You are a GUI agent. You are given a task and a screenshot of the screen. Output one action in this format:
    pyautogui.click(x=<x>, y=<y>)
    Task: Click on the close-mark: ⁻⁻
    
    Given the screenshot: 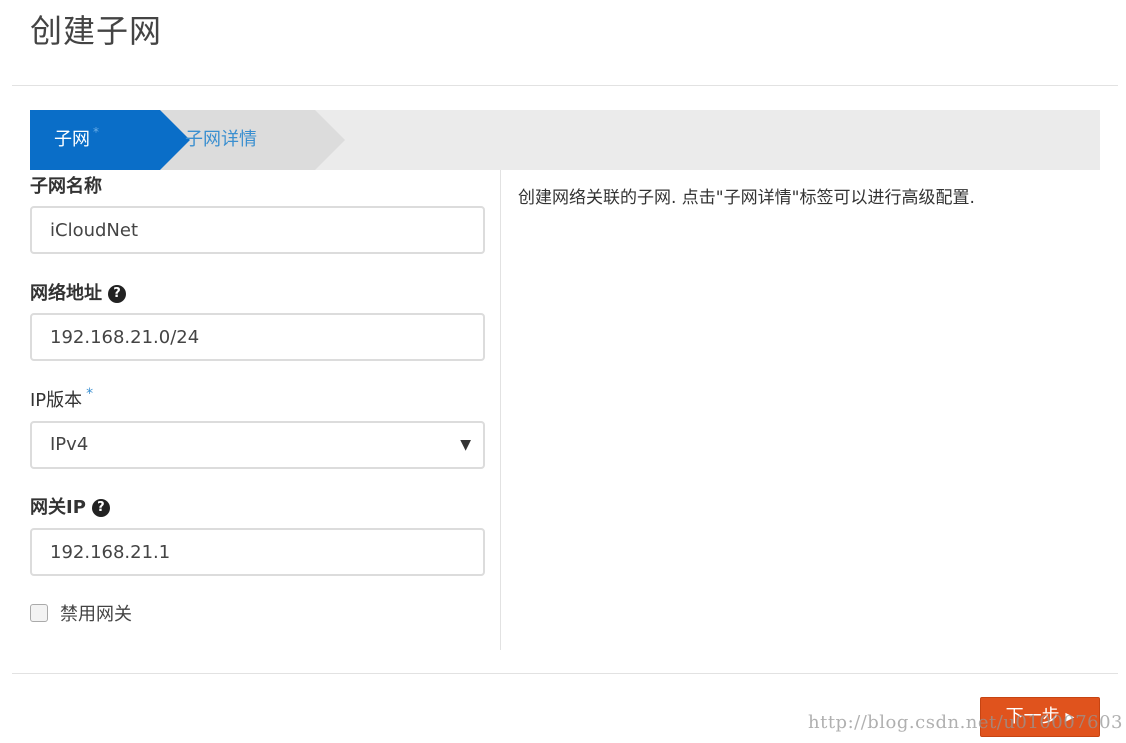 What is the action you would take?
    pyautogui.click(x=1097, y=4)
    